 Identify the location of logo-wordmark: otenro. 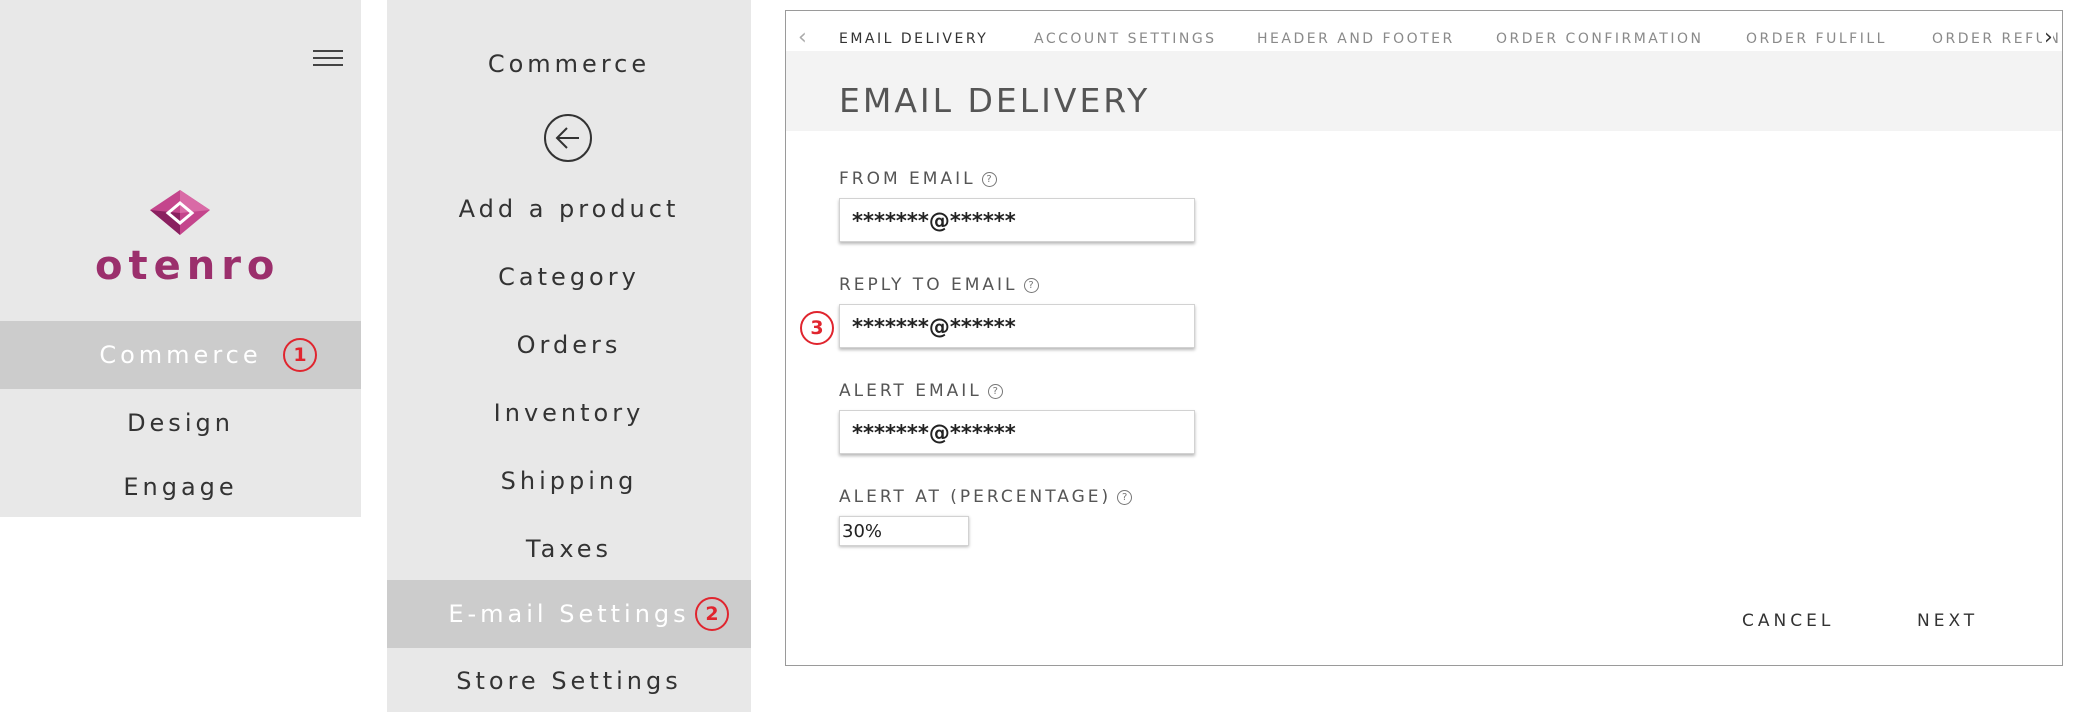
(188, 266).